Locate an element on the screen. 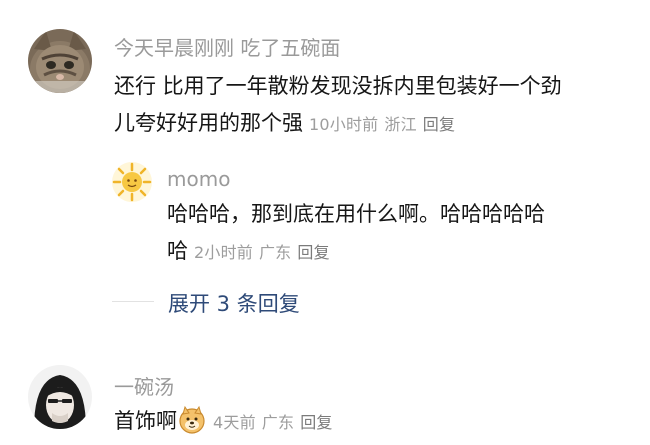  sun-avatar-icon is located at coordinates (132, 182).